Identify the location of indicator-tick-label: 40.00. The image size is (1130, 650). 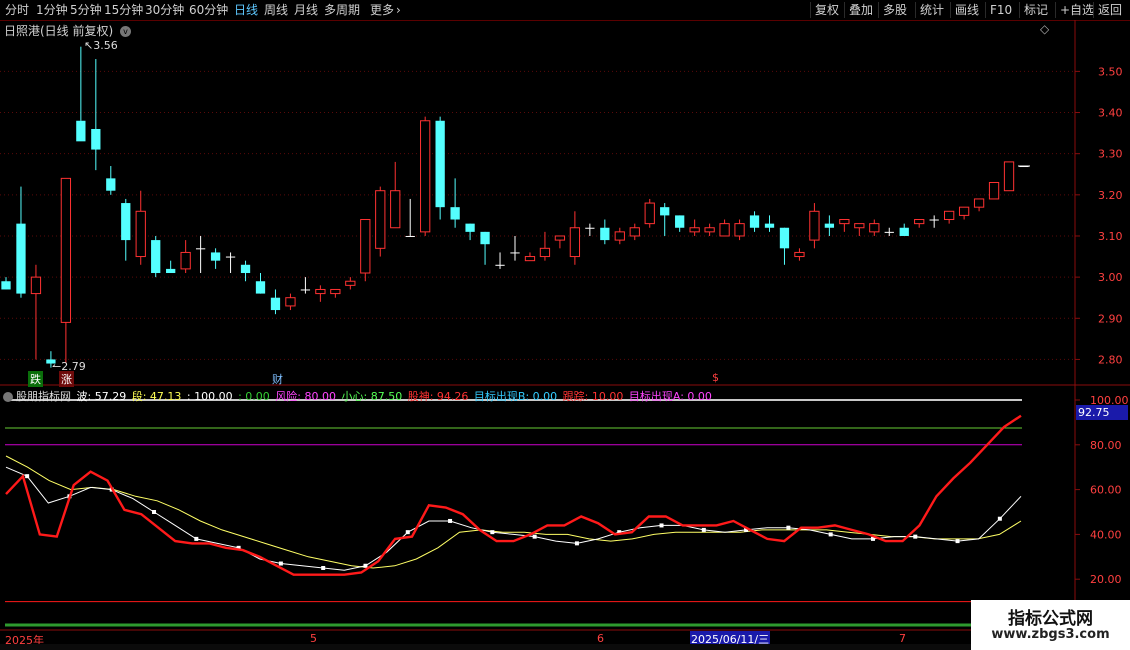
(1106, 534).